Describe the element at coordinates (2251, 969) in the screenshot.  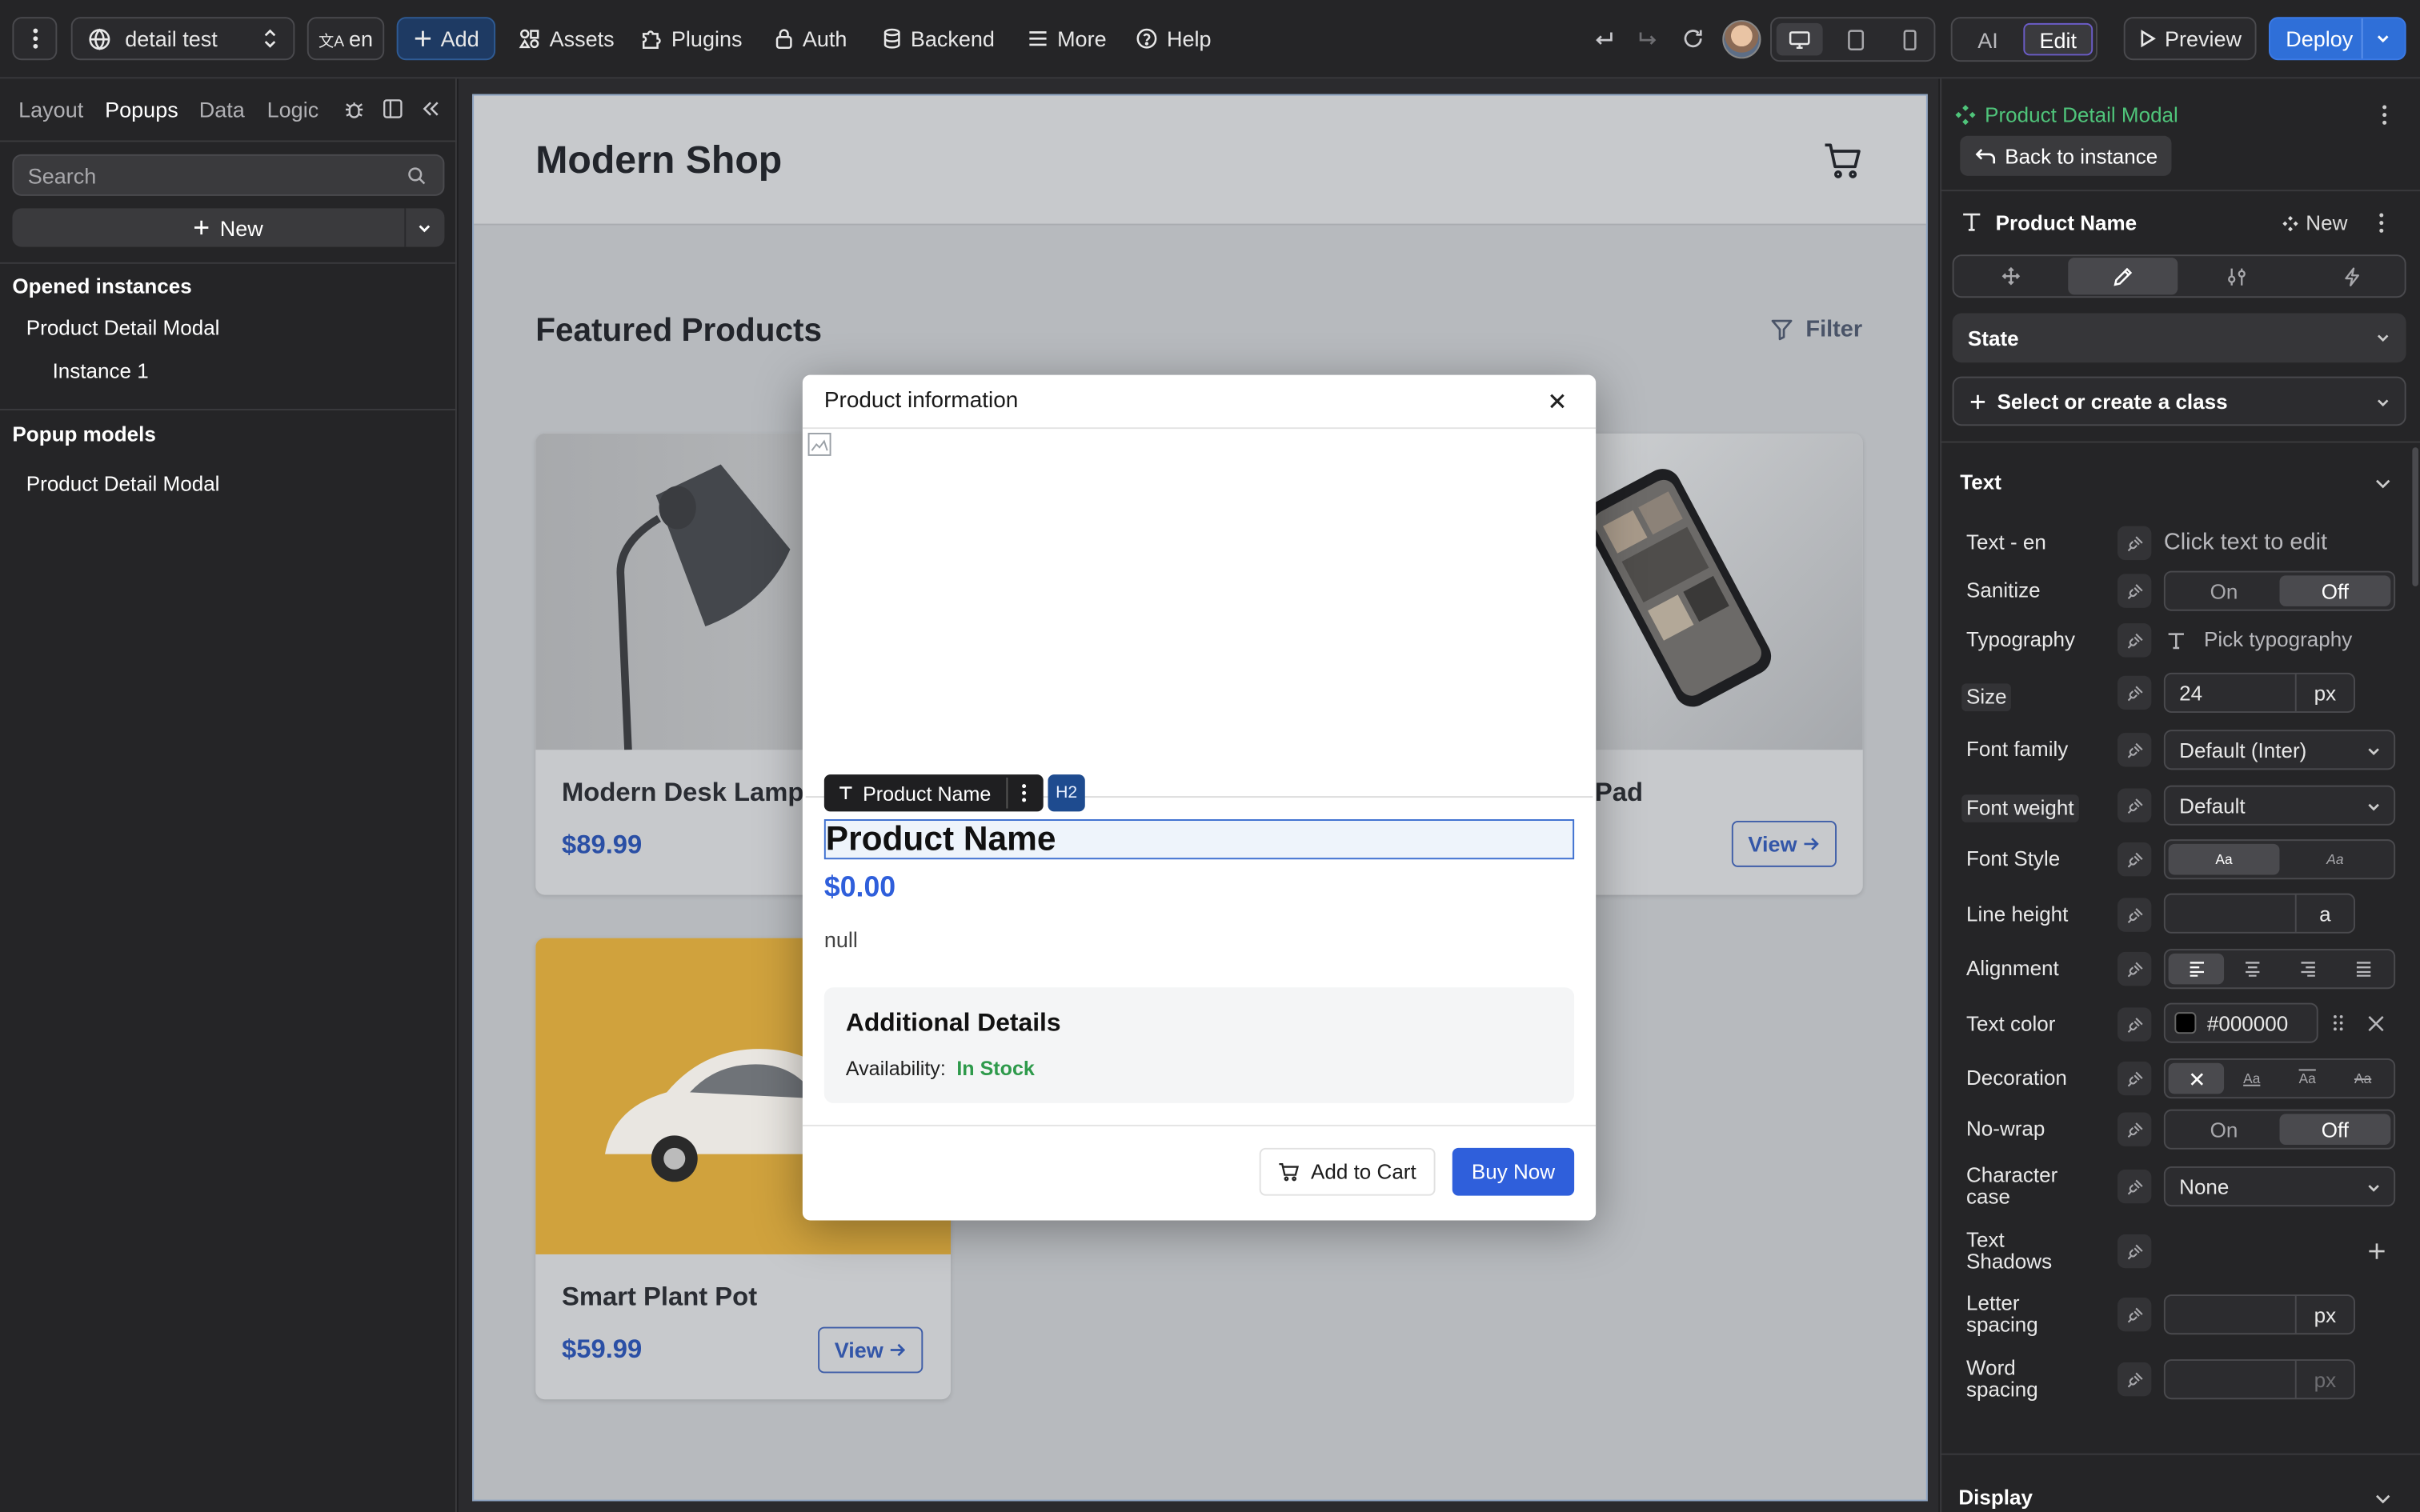
I see `align-center-button` at that location.